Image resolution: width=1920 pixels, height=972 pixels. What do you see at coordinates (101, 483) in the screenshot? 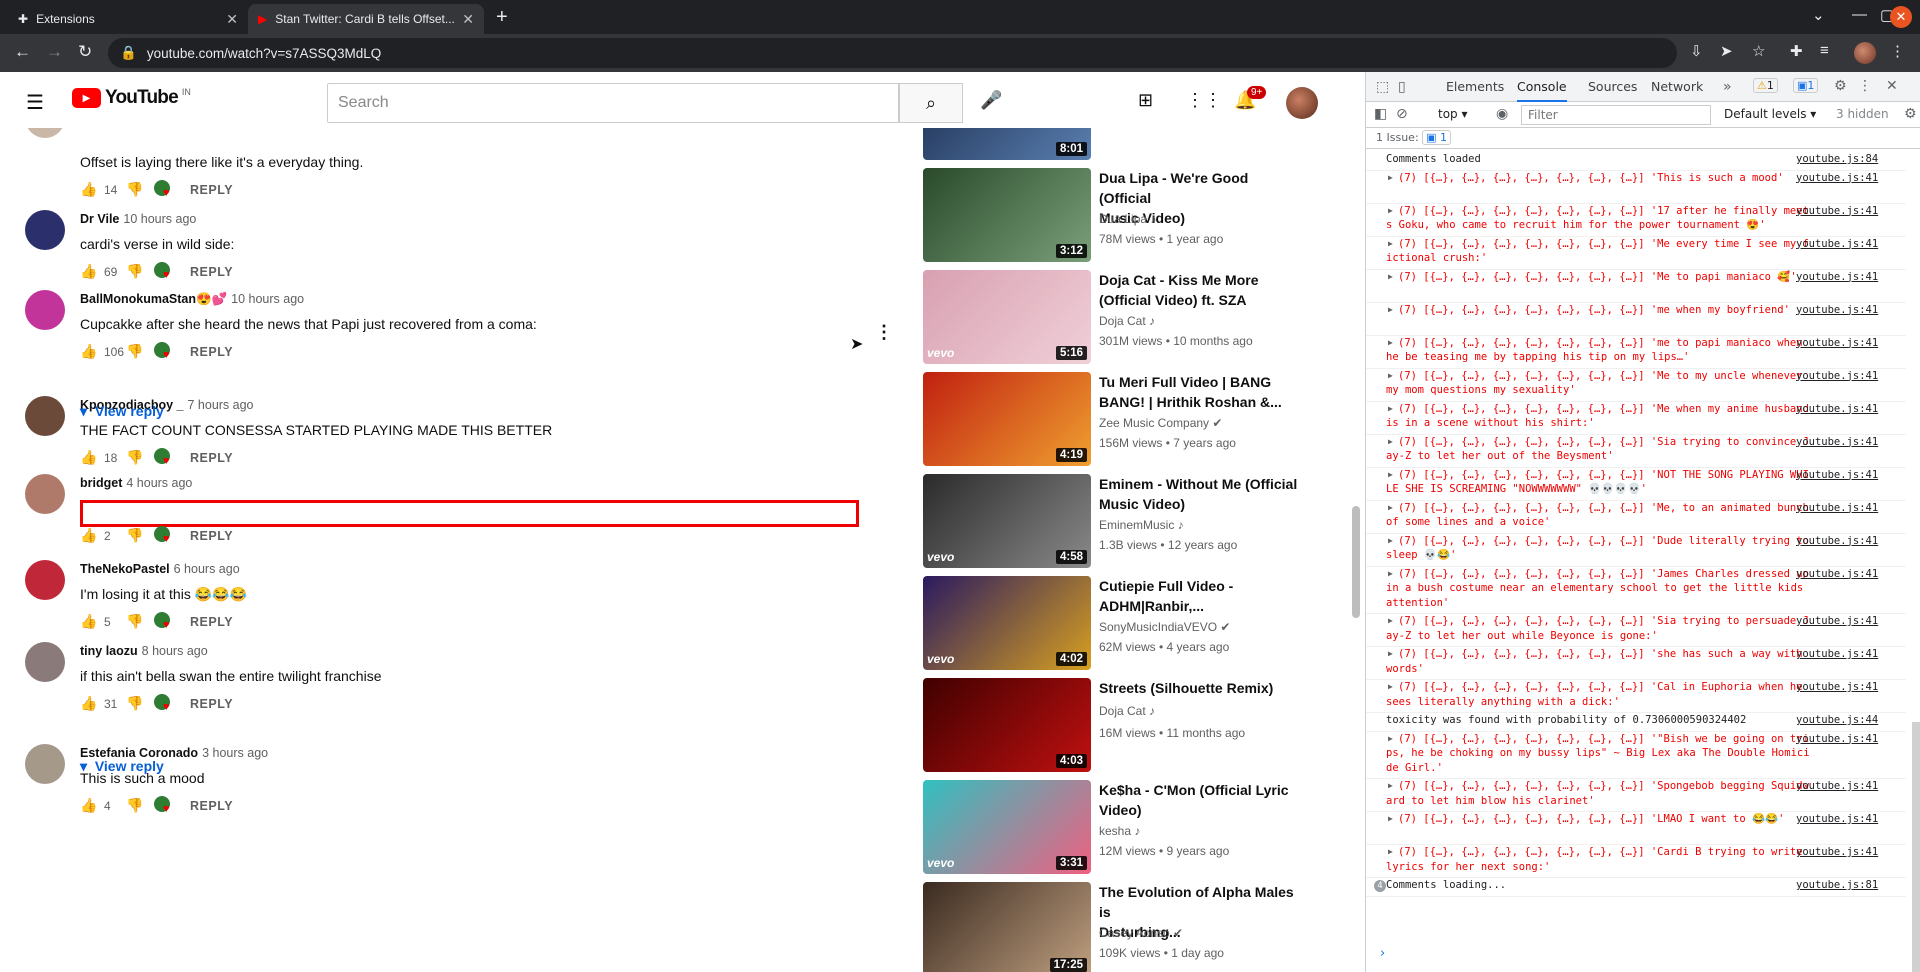
I see `author-name: bridget` at bounding box center [101, 483].